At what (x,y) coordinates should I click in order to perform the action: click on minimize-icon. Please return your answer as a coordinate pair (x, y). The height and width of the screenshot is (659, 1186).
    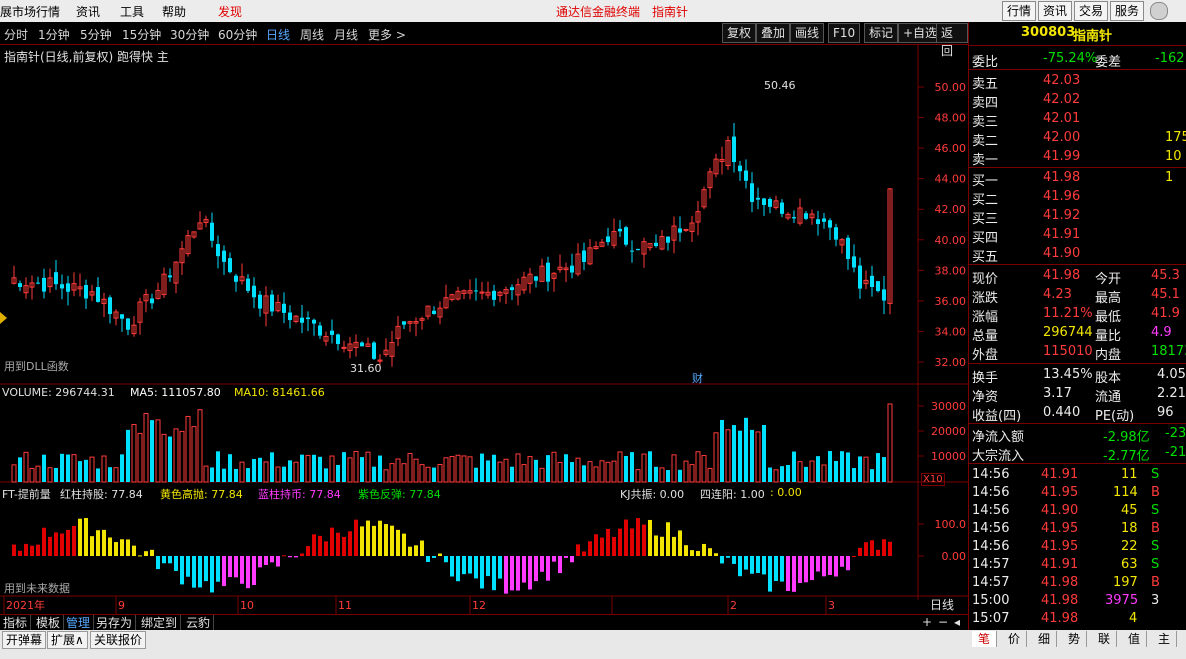
    Looking at the image, I should click on (1159, 11).